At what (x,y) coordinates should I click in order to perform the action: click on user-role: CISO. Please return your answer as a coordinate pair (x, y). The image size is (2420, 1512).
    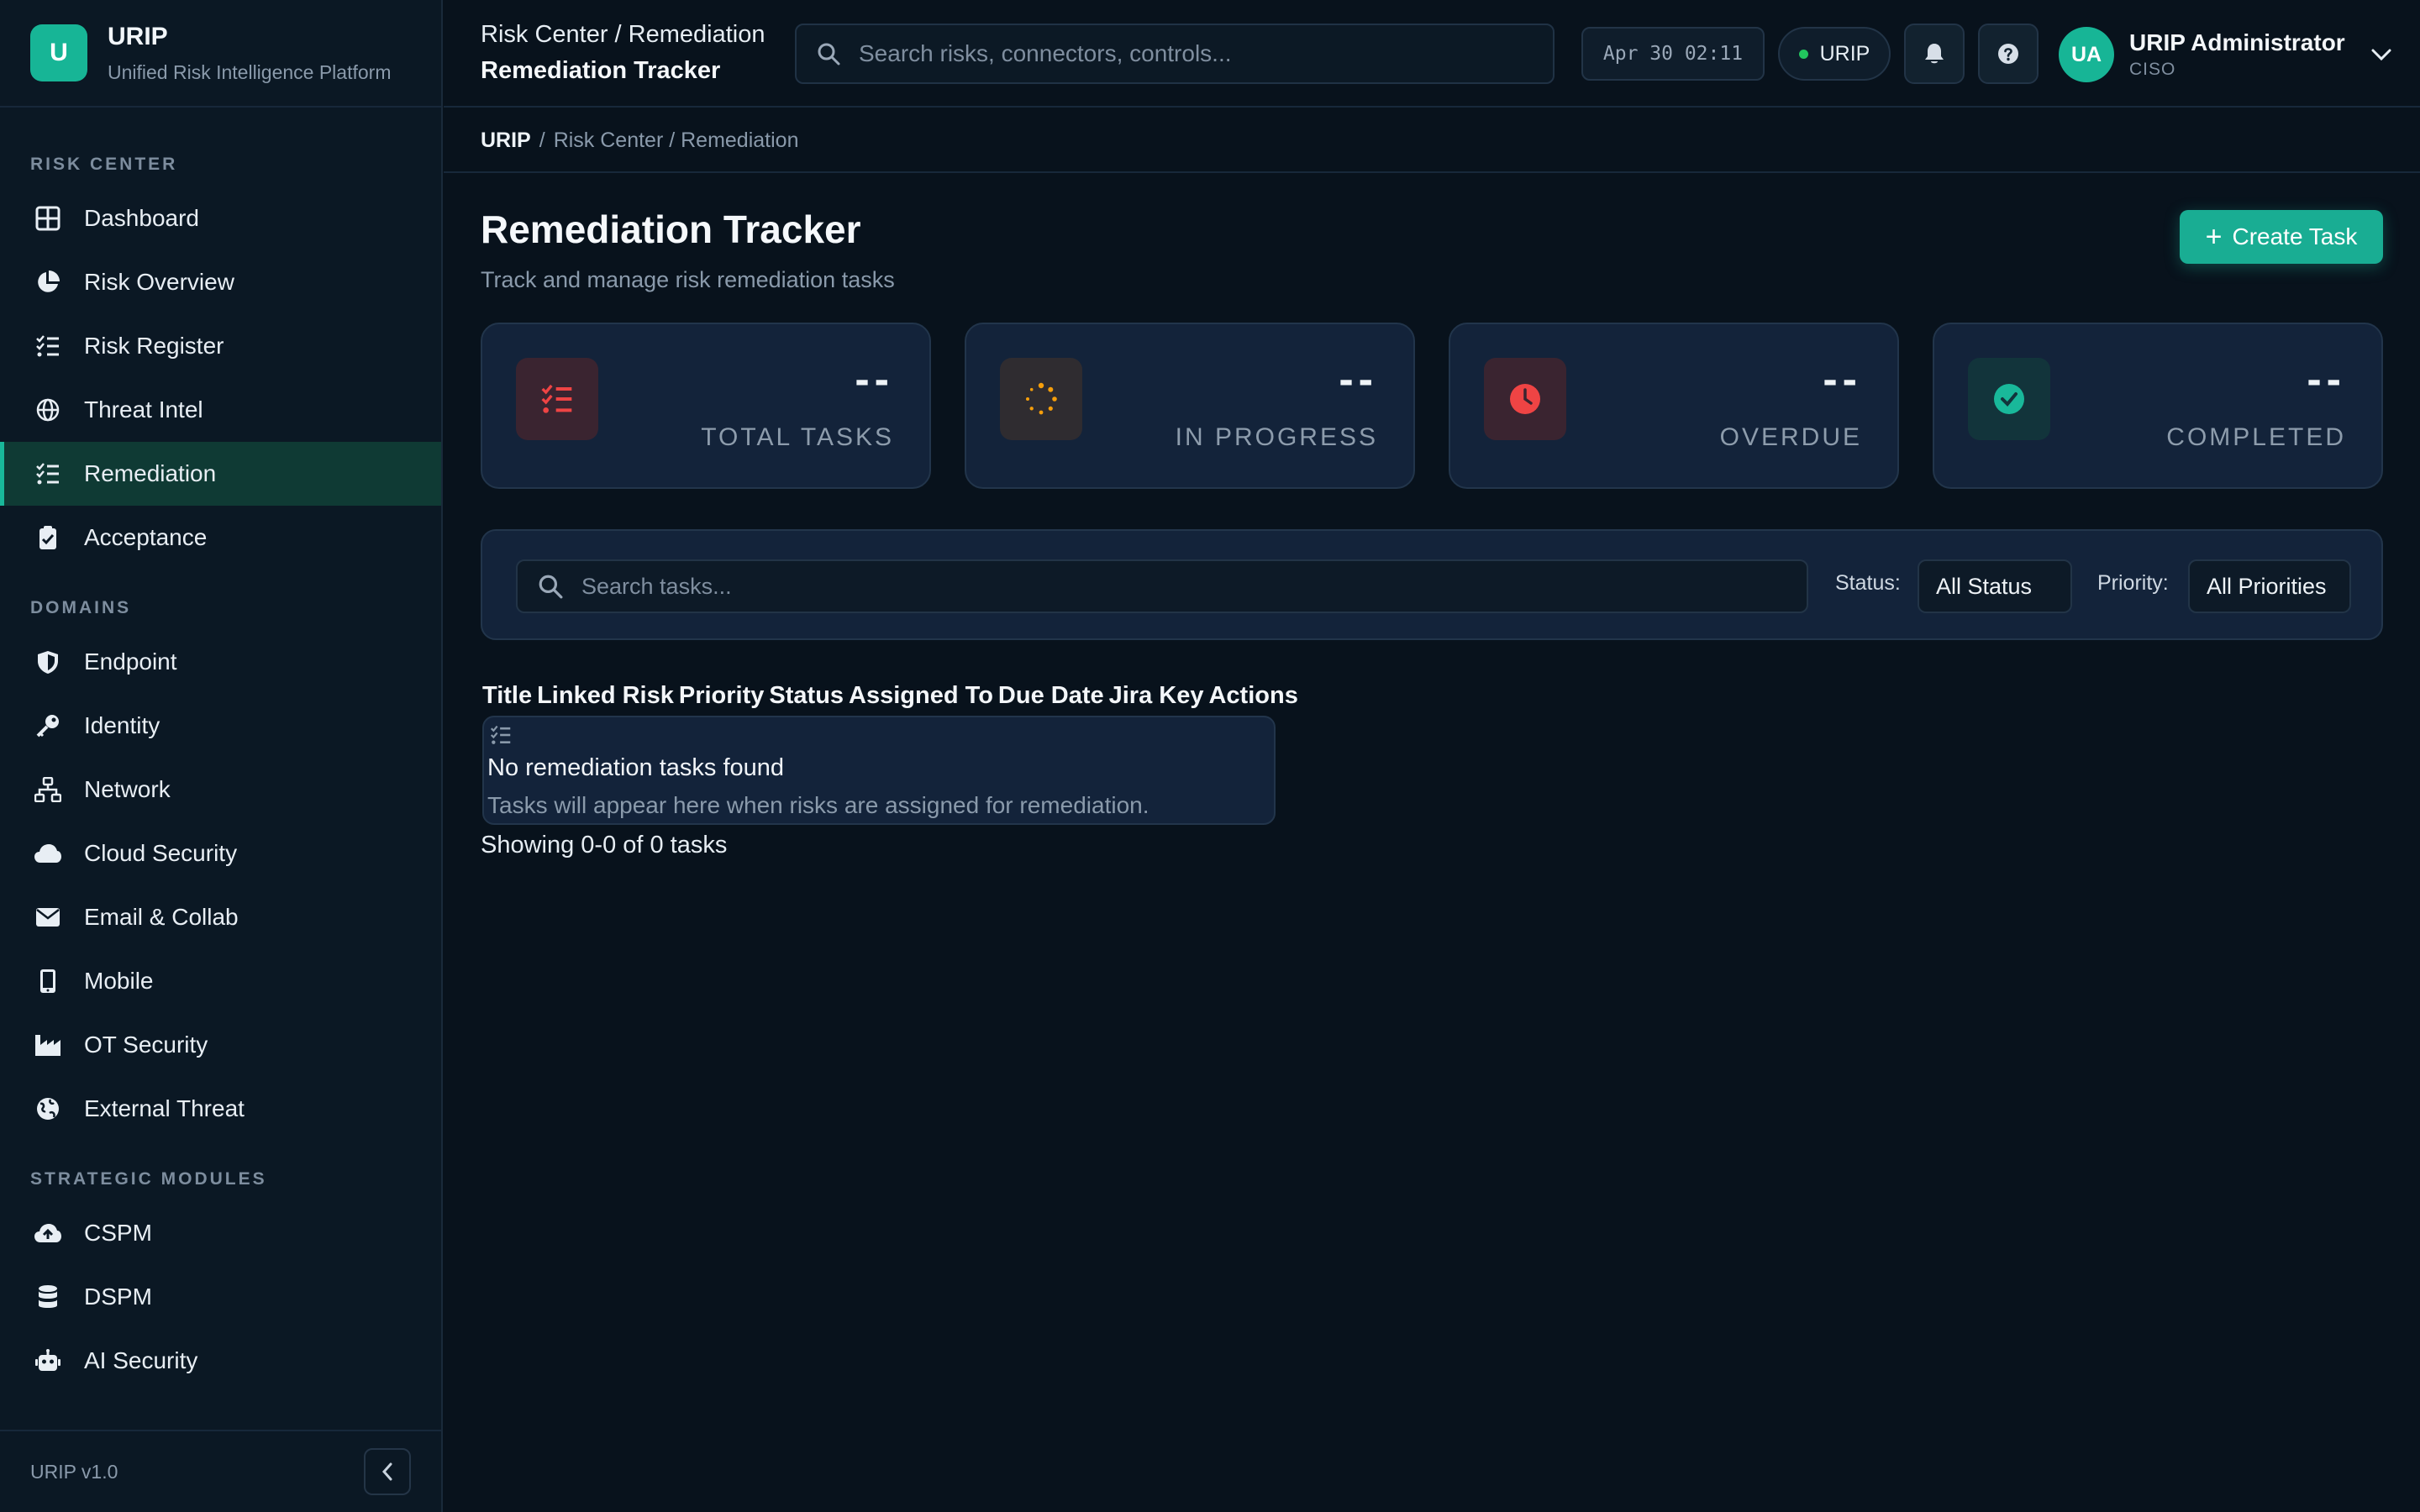
    Looking at the image, I should click on (2152, 69).